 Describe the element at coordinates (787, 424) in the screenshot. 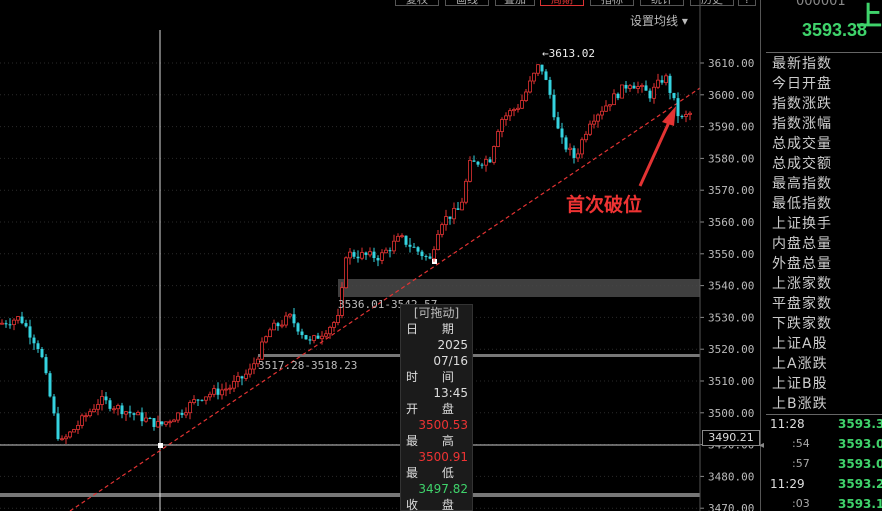

I see `tick-time: 11:28` at that location.